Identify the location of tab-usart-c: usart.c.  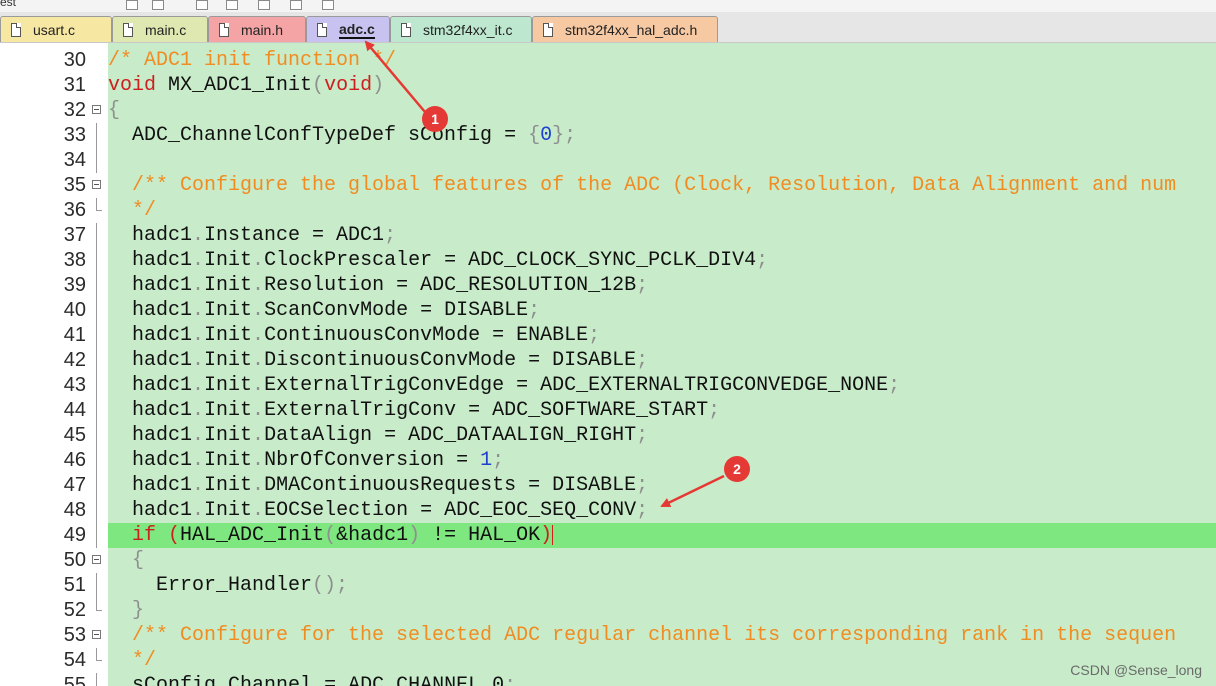
(56, 29).